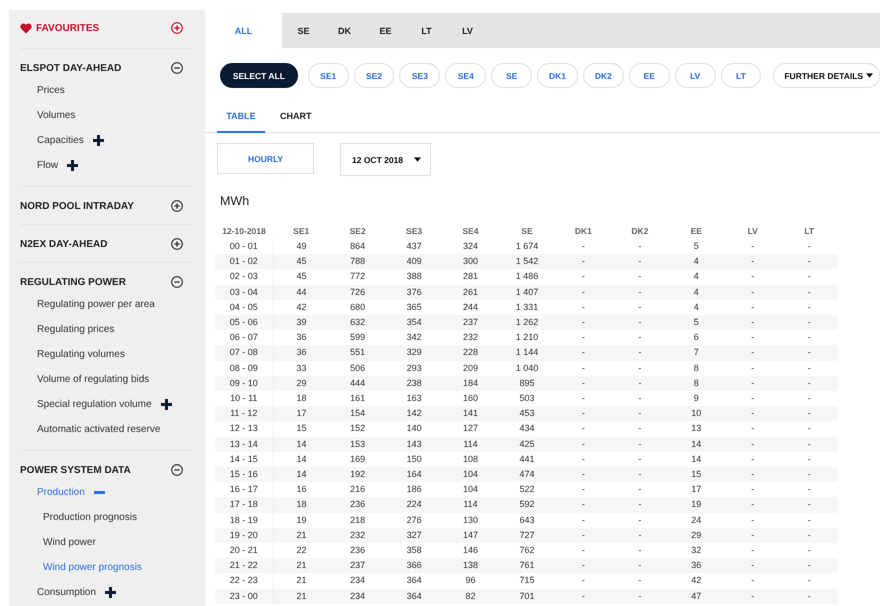 The height and width of the screenshot is (606, 880). I want to click on nav-item: Special regulation volume, so click(94, 404).